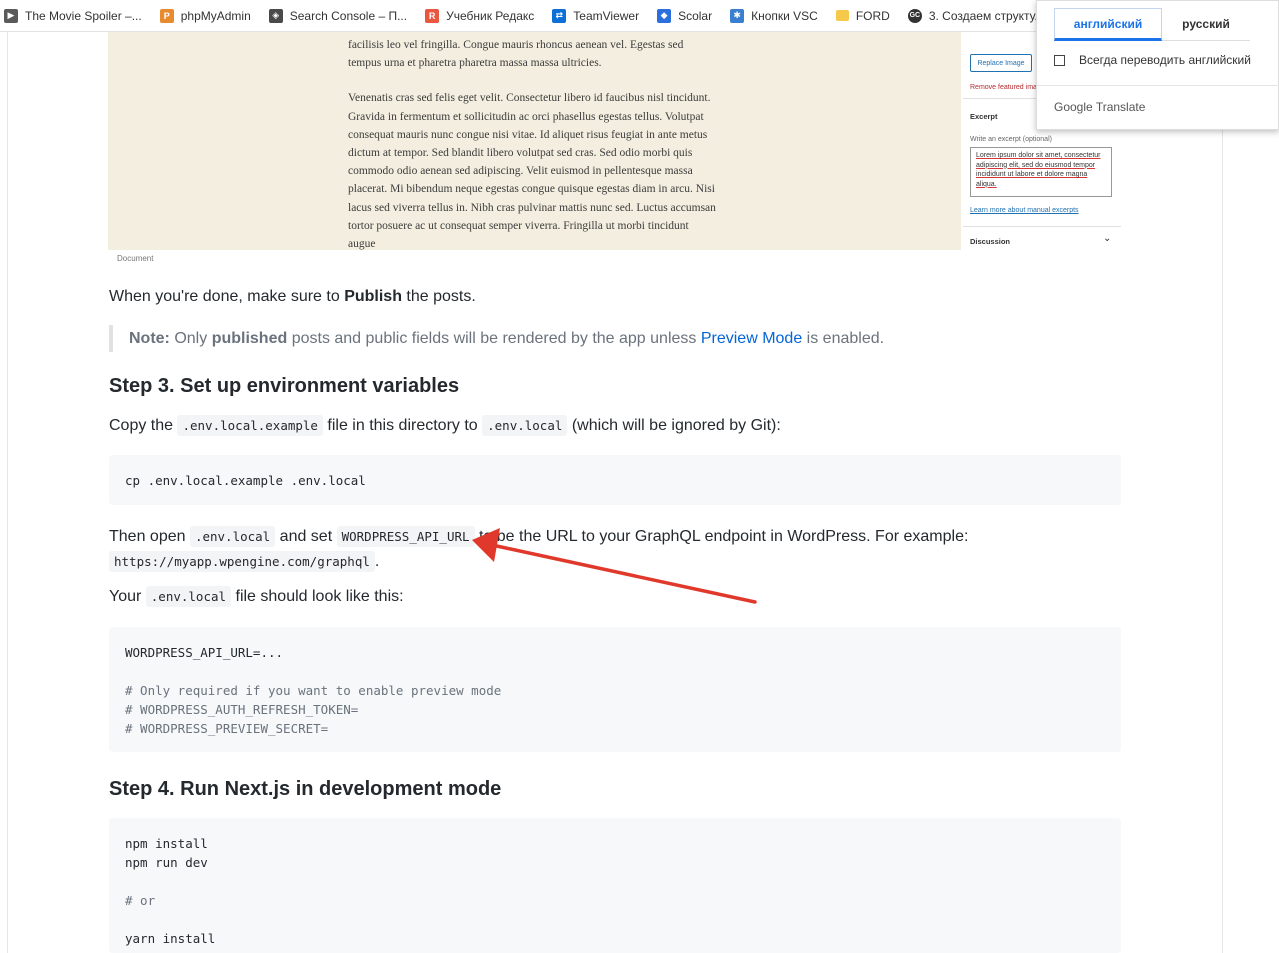 The image size is (1279, 953). I want to click on bookmark-item: ◆ Scolar, so click(685, 15).